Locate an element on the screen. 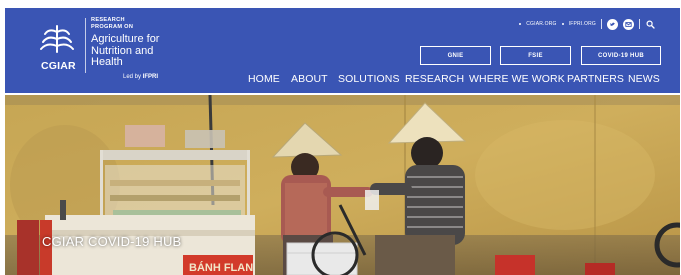 The width and height of the screenshot is (681, 275). program-name: Agriculture for Nutrition and Health is located at coordinates (136, 51).